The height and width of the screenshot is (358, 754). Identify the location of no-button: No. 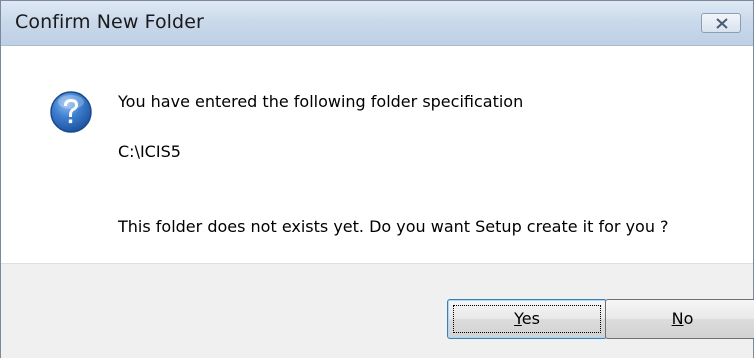
(679, 319).